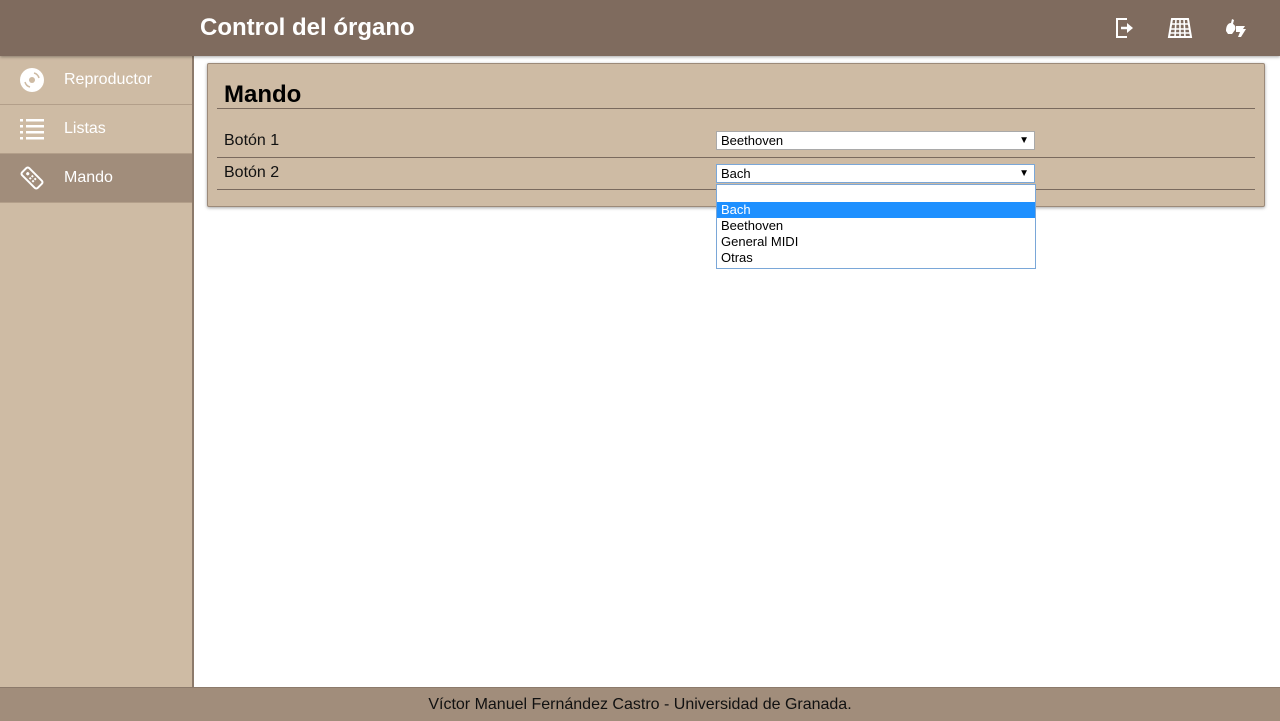 The image size is (1280, 721). I want to click on sidebar-item-label: Reproductor, so click(108, 79).